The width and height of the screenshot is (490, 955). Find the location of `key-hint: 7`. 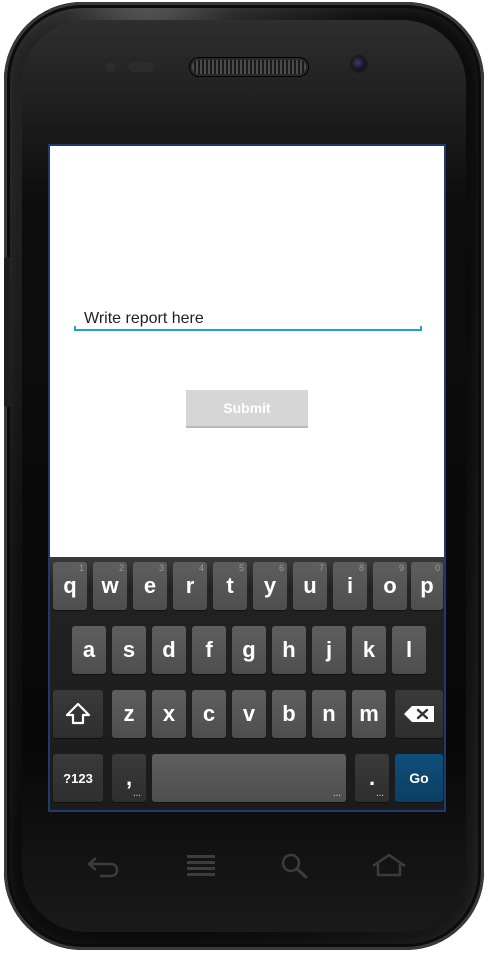

key-hint: 7 is located at coordinates (321, 568).